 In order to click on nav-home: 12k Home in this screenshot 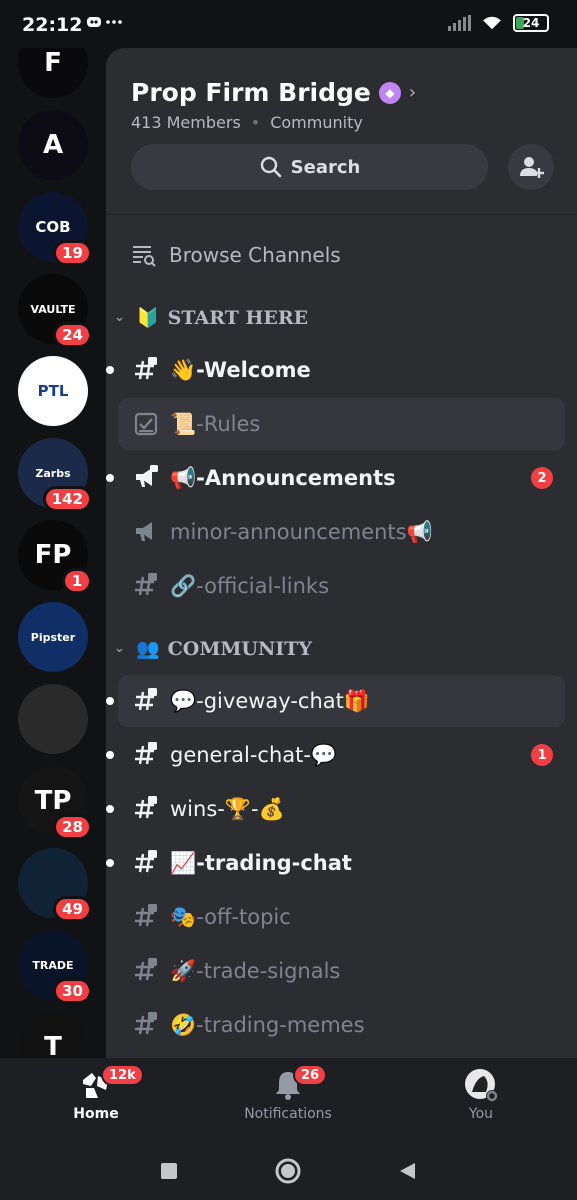, I will do `click(96, 1093)`.